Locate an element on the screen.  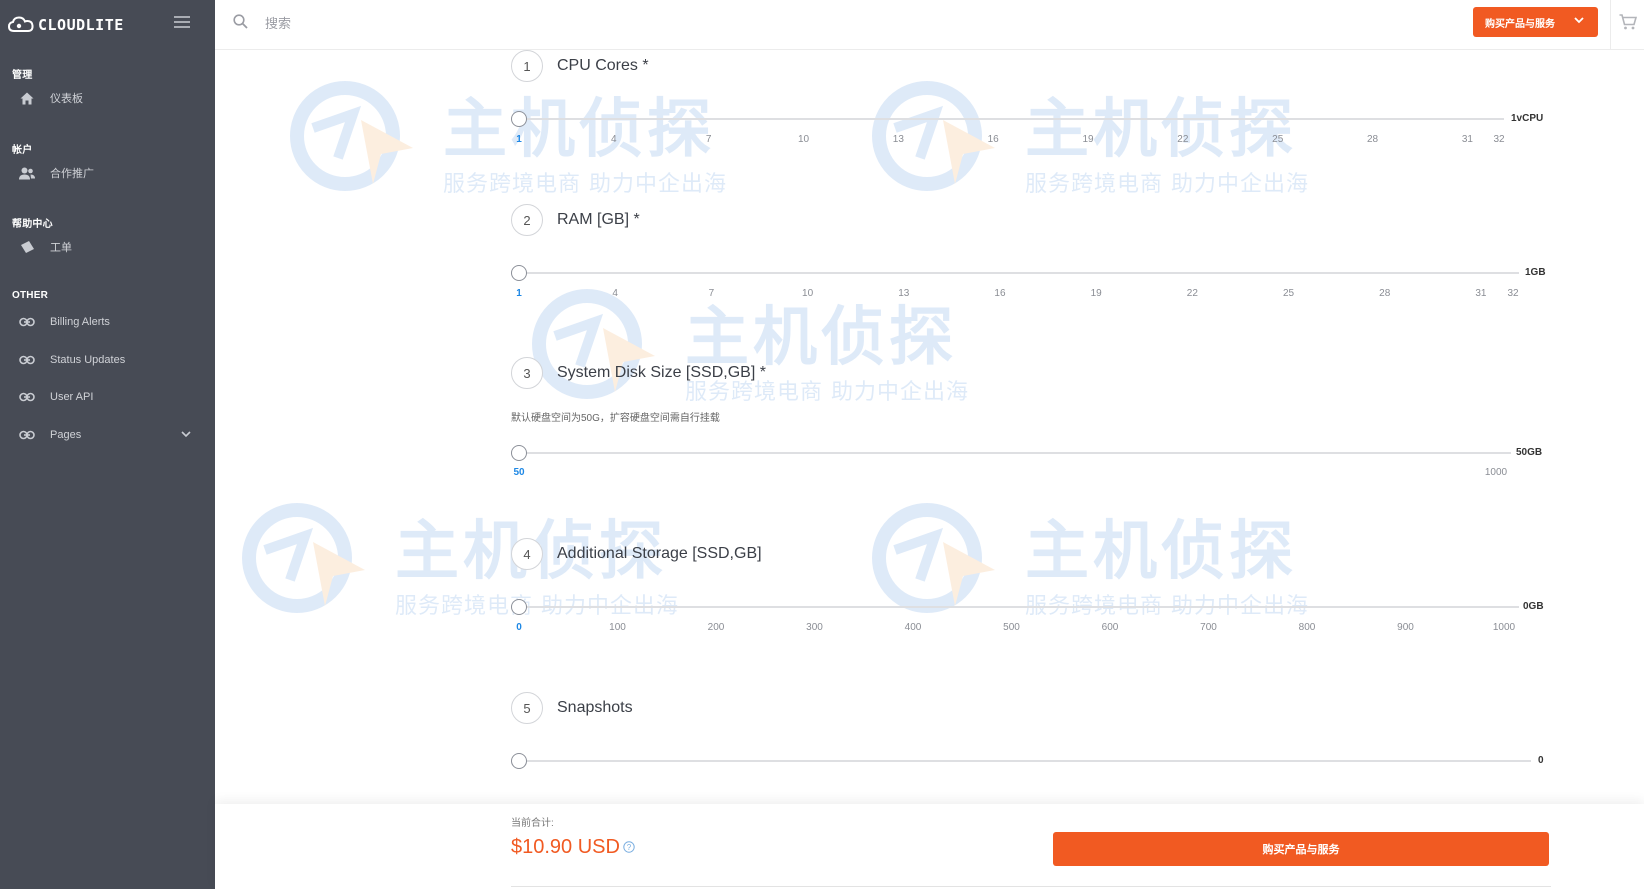
slider-tick-label: 50 is located at coordinates (519, 472).